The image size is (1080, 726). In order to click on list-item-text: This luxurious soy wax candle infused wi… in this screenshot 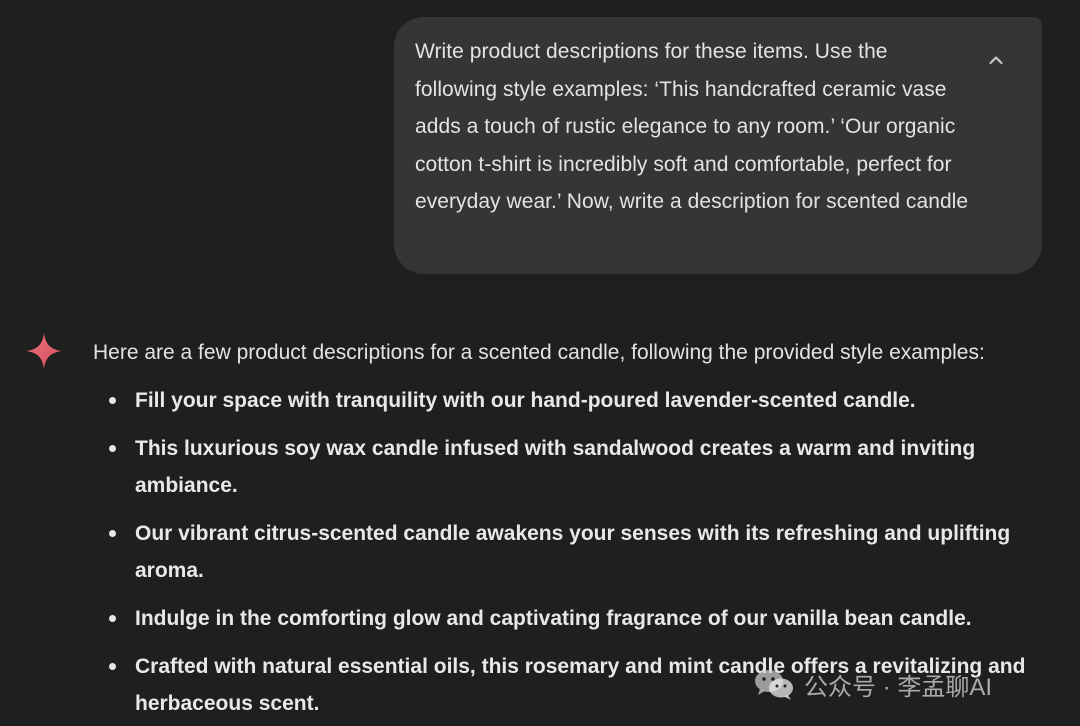, I will do `click(555, 467)`.